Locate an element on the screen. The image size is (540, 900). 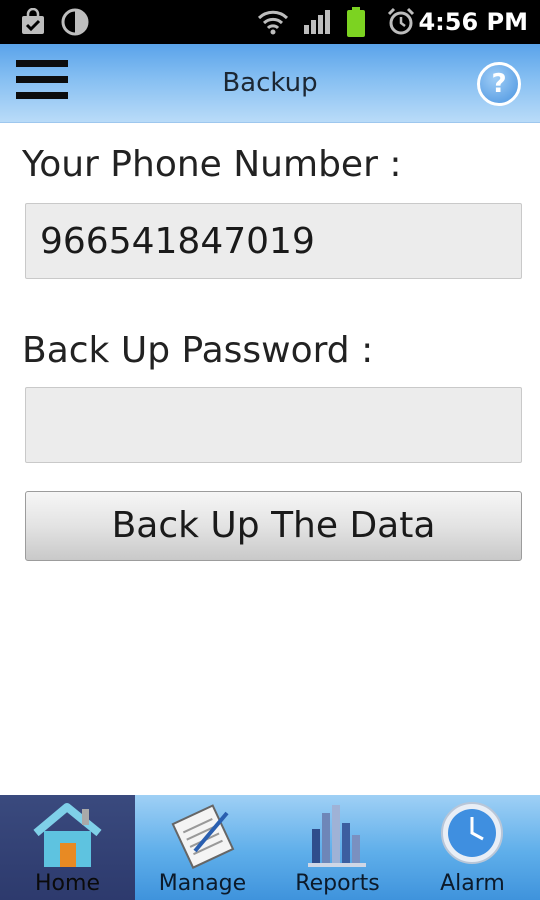
brightness-icon is located at coordinates (75, 22).